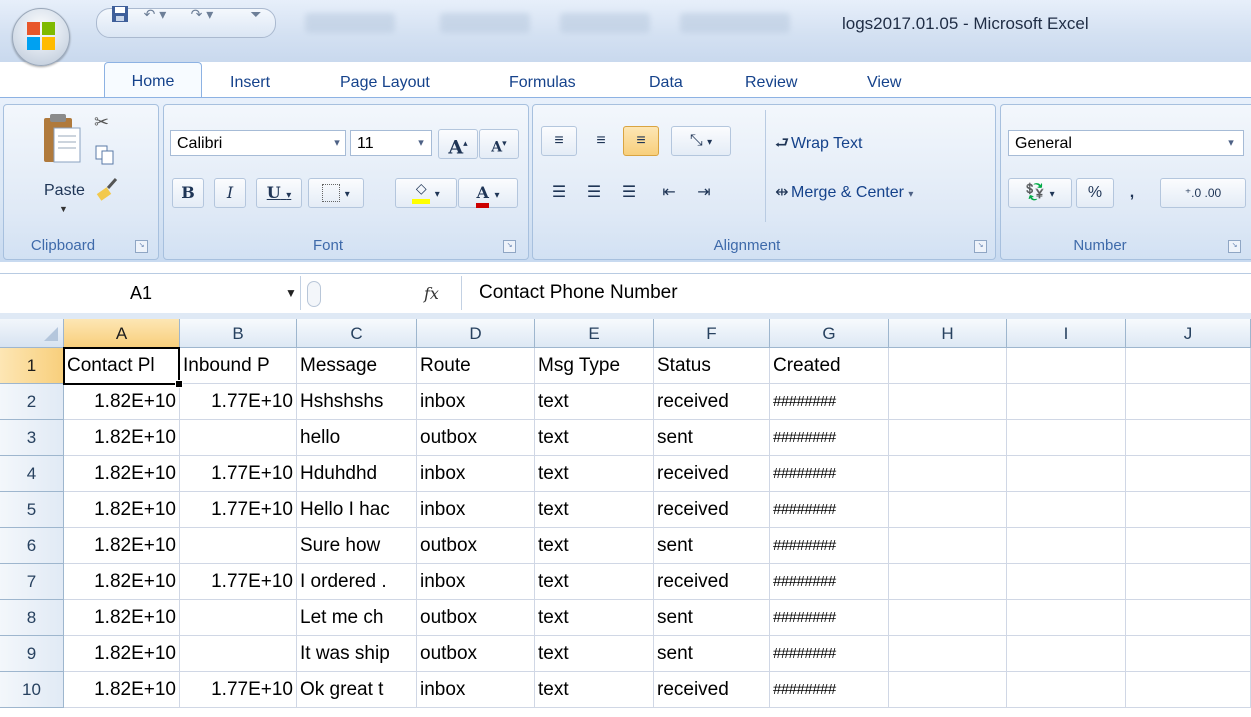 The width and height of the screenshot is (1251, 717). Describe the element at coordinates (594, 193) in the screenshot. I see `align-center-button: ☰` at that location.